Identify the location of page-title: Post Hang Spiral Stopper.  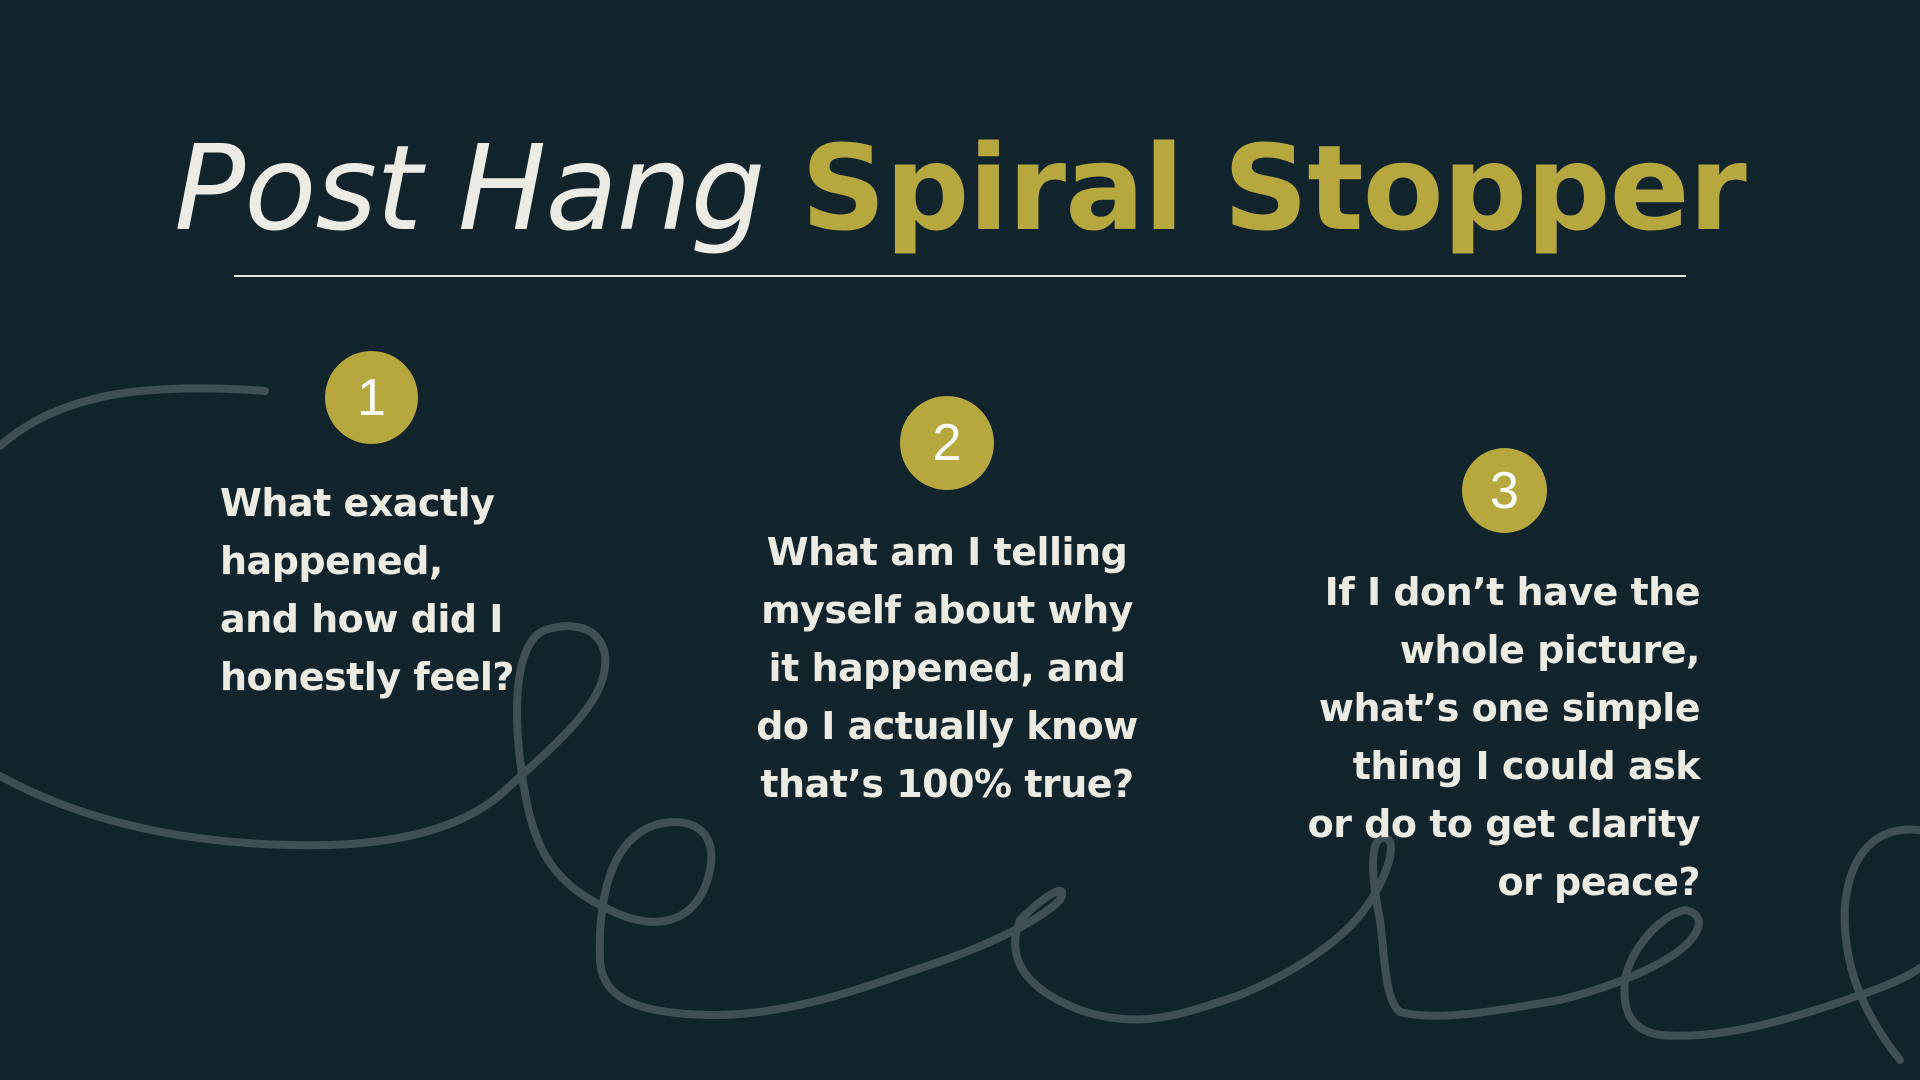
(960, 188).